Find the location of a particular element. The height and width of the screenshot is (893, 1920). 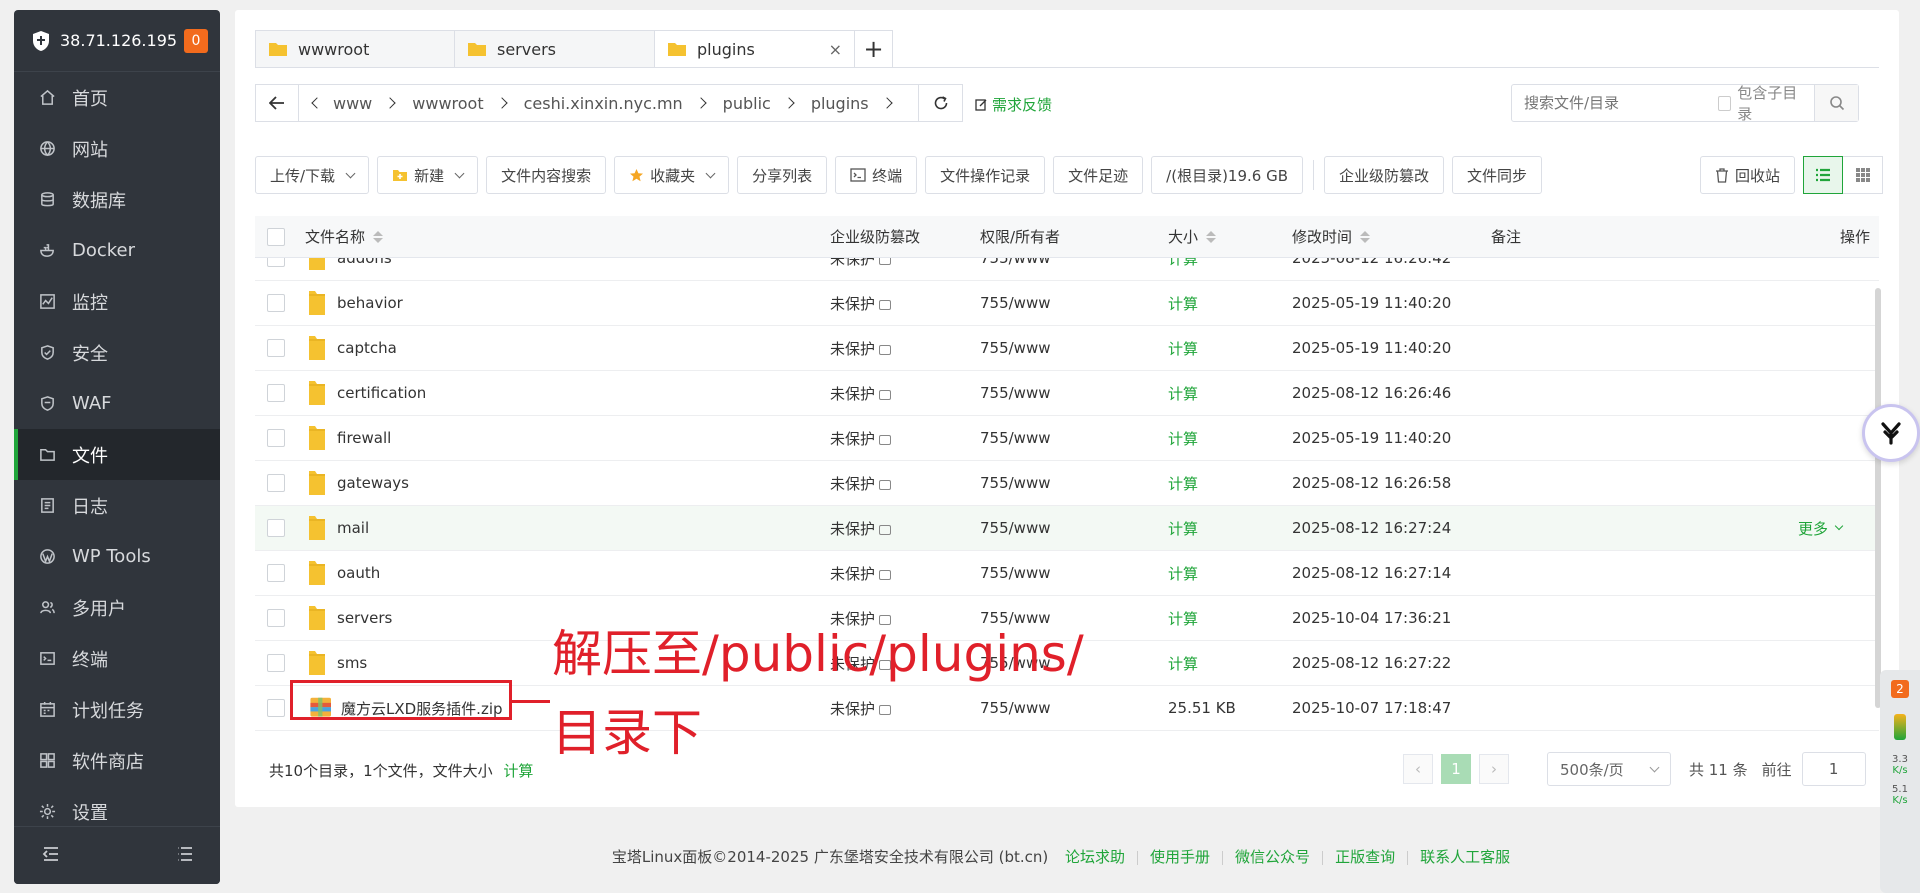

per-page-select: 500条/页 is located at coordinates (1609, 769).